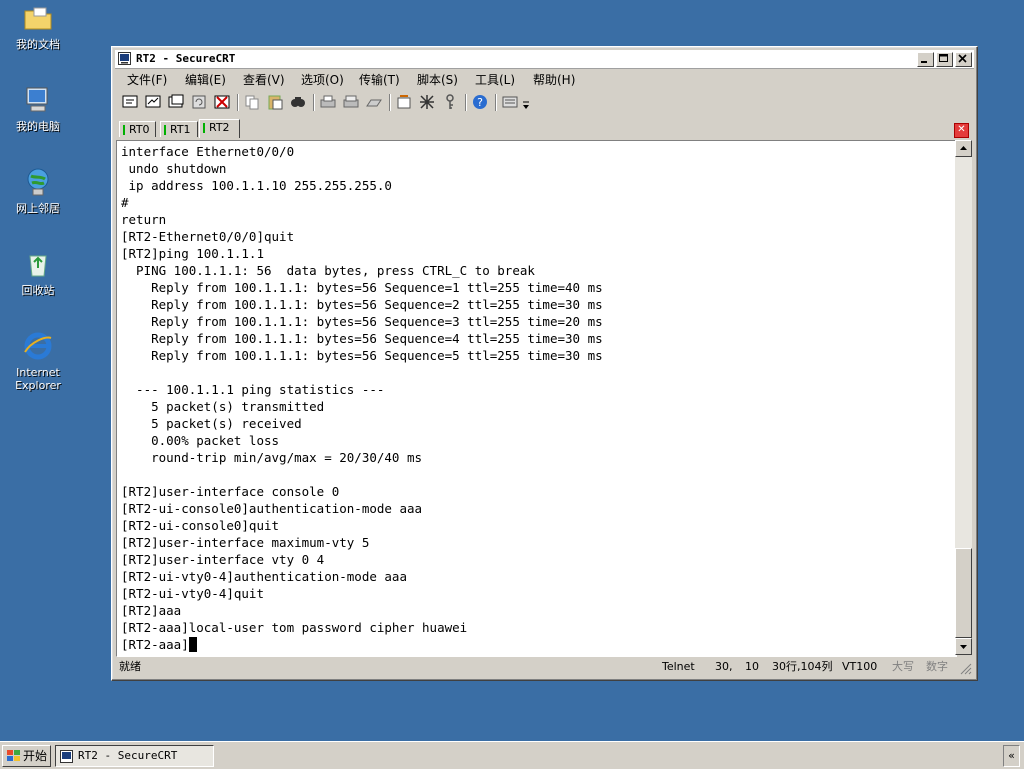 Image resolution: width=1024 pixels, height=769 pixels. Describe the element at coordinates (38, 346) in the screenshot. I see `internet-explorer-icon` at that location.